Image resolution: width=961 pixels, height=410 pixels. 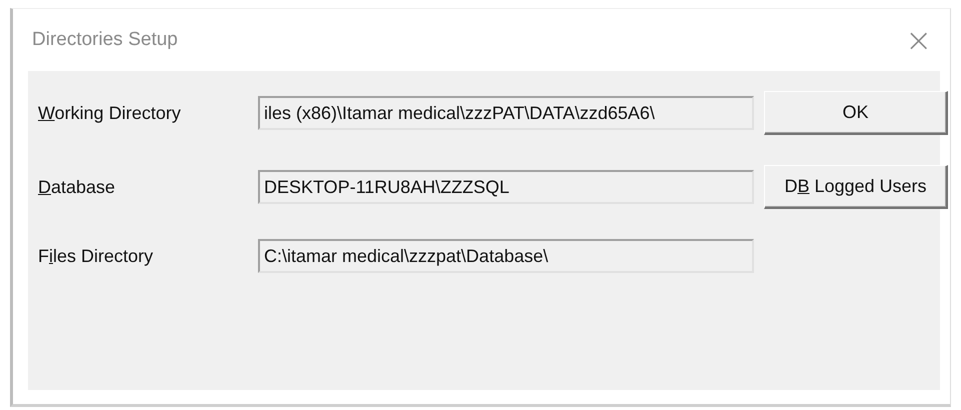 I want to click on dialog-button: DB Logged Users, so click(x=856, y=187).